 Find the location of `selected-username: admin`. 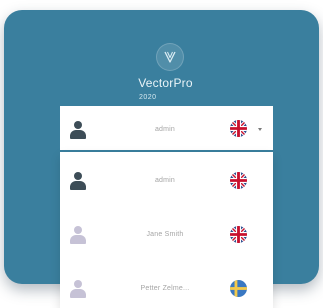

selected-username: admin is located at coordinates (165, 129).